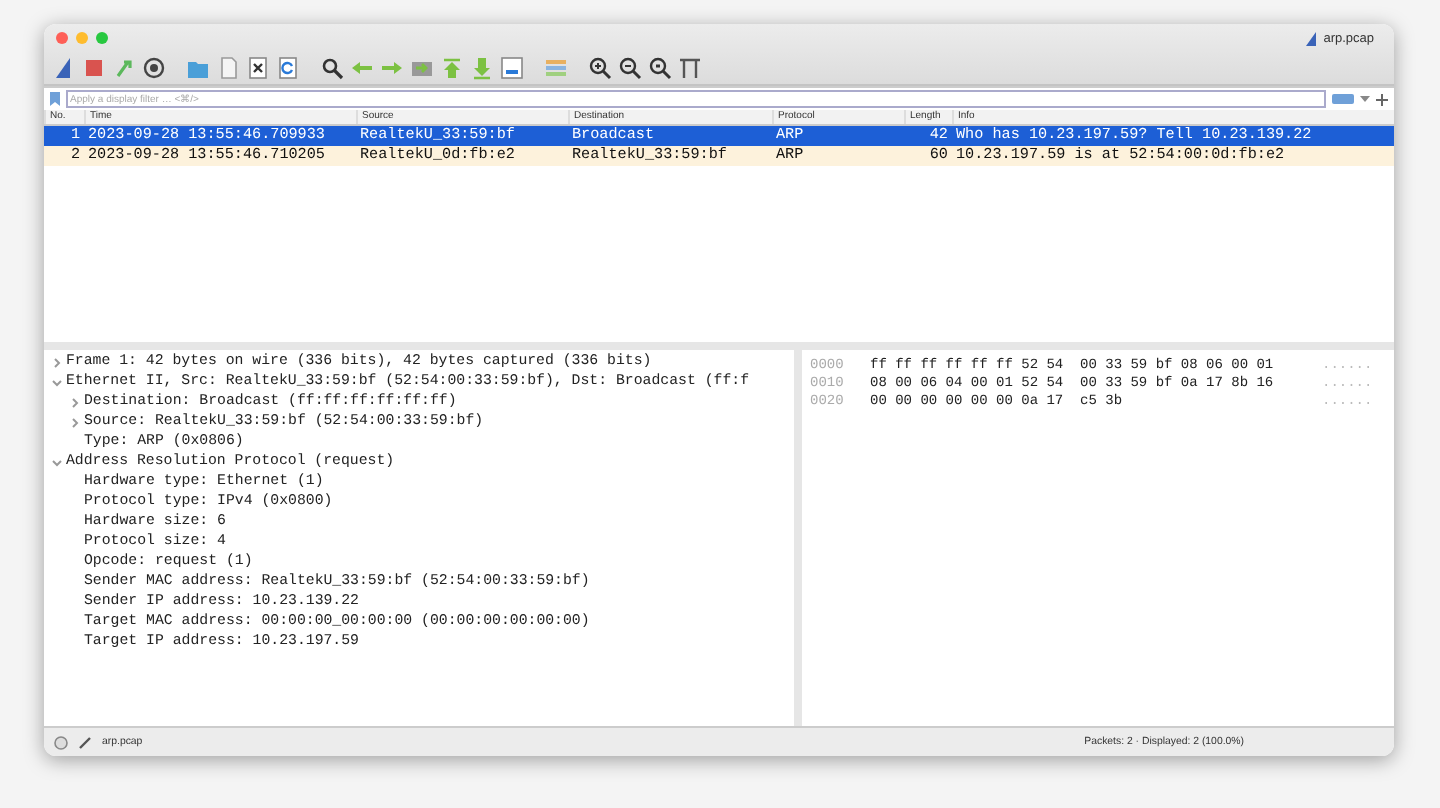 Image resolution: width=1440 pixels, height=808 pixels. I want to click on autoscroll-icon, so click(512, 68).